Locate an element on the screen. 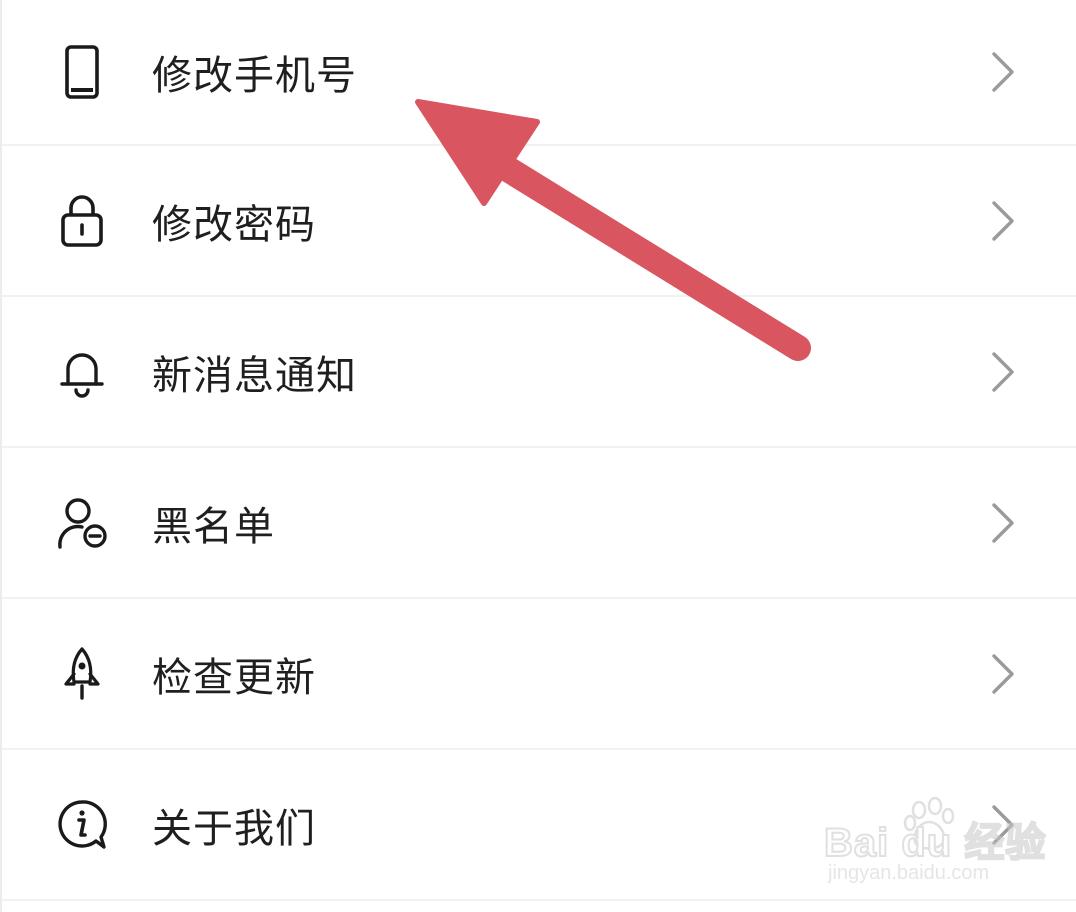 The image size is (1076, 912). watermark-brand: Bai du 经验 is located at coordinates (935, 843).